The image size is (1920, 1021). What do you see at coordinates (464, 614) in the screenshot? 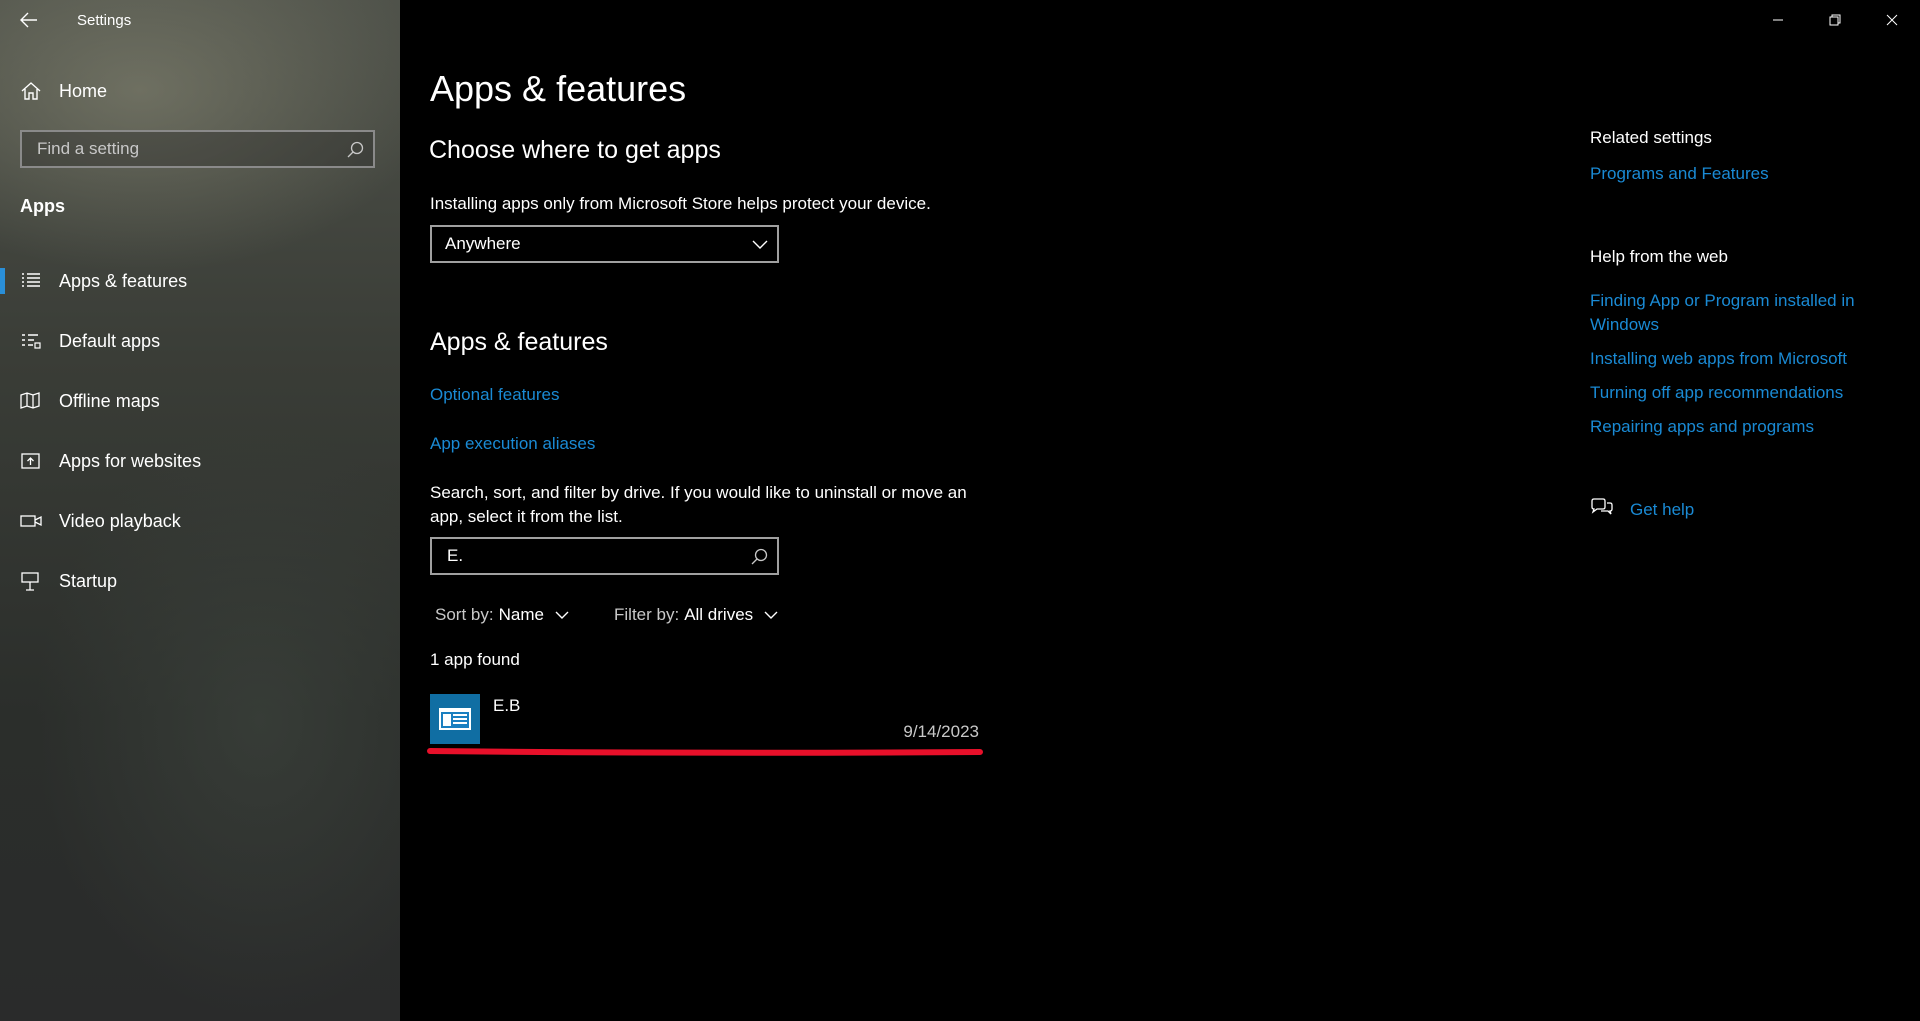
I see `sort-by-label: Sort by:` at bounding box center [464, 614].